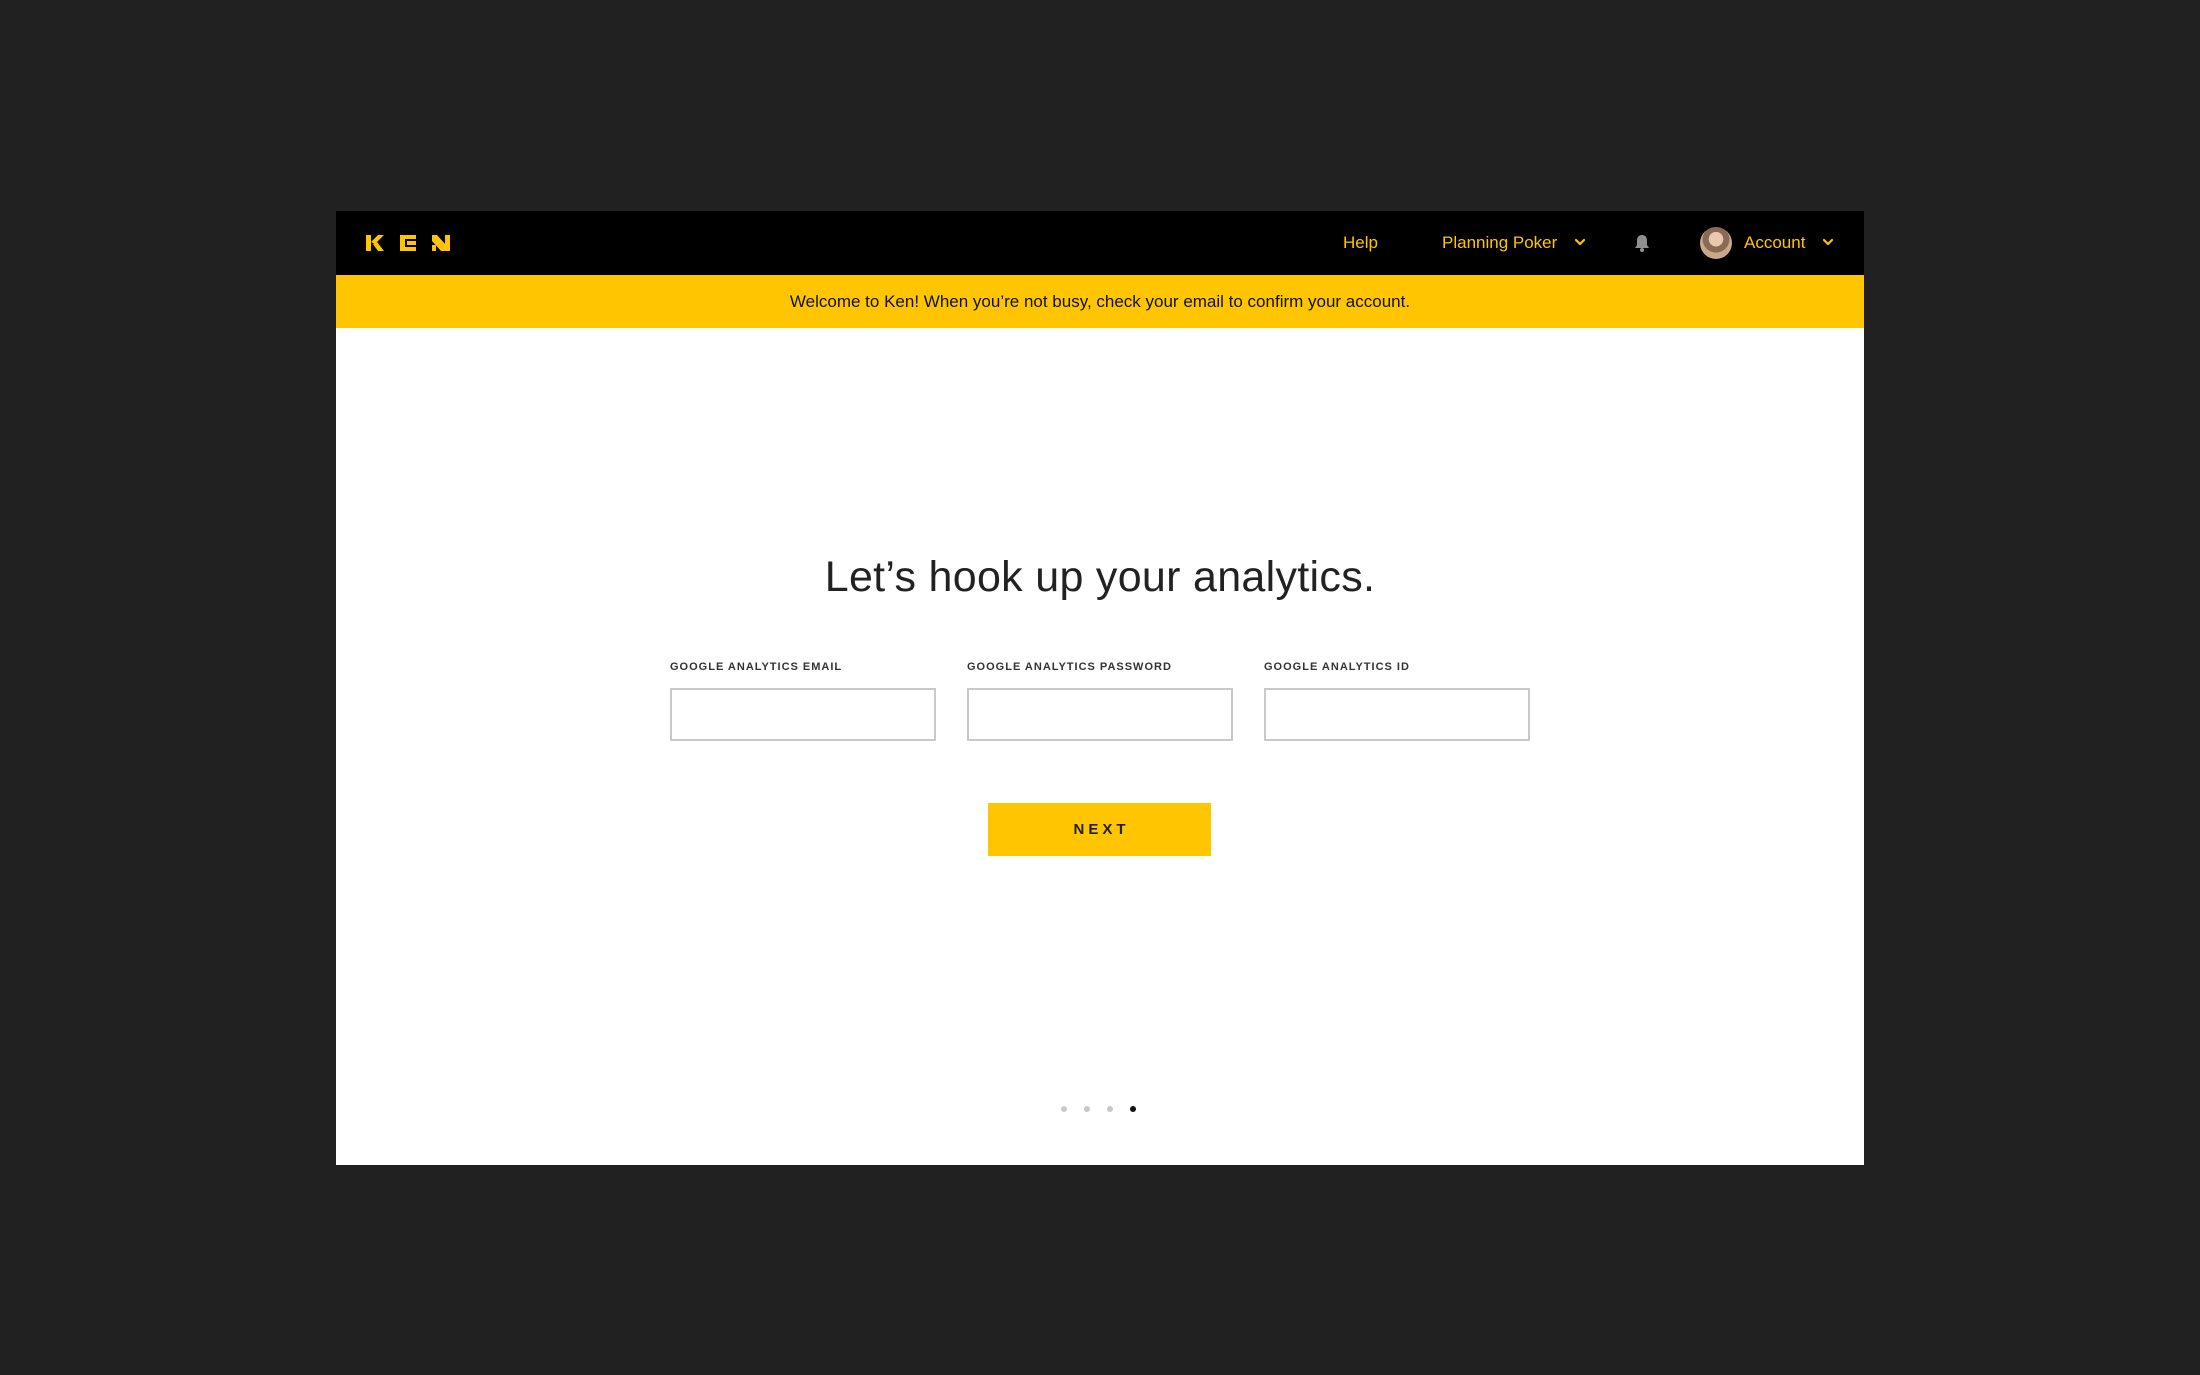 Image resolution: width=2200 pixels, height=1375 pixels. Describe the element at coordinates (1397, 714) in the screenshot. I see `analytics-id-input` at that location.